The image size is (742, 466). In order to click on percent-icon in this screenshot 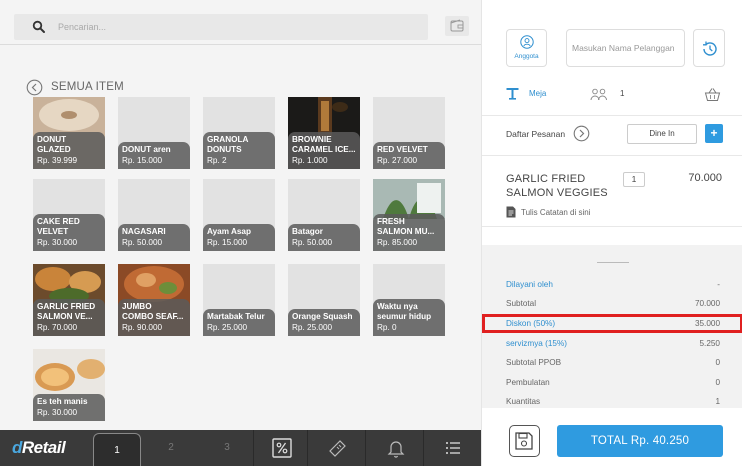, I will do `click(282, 448)`.